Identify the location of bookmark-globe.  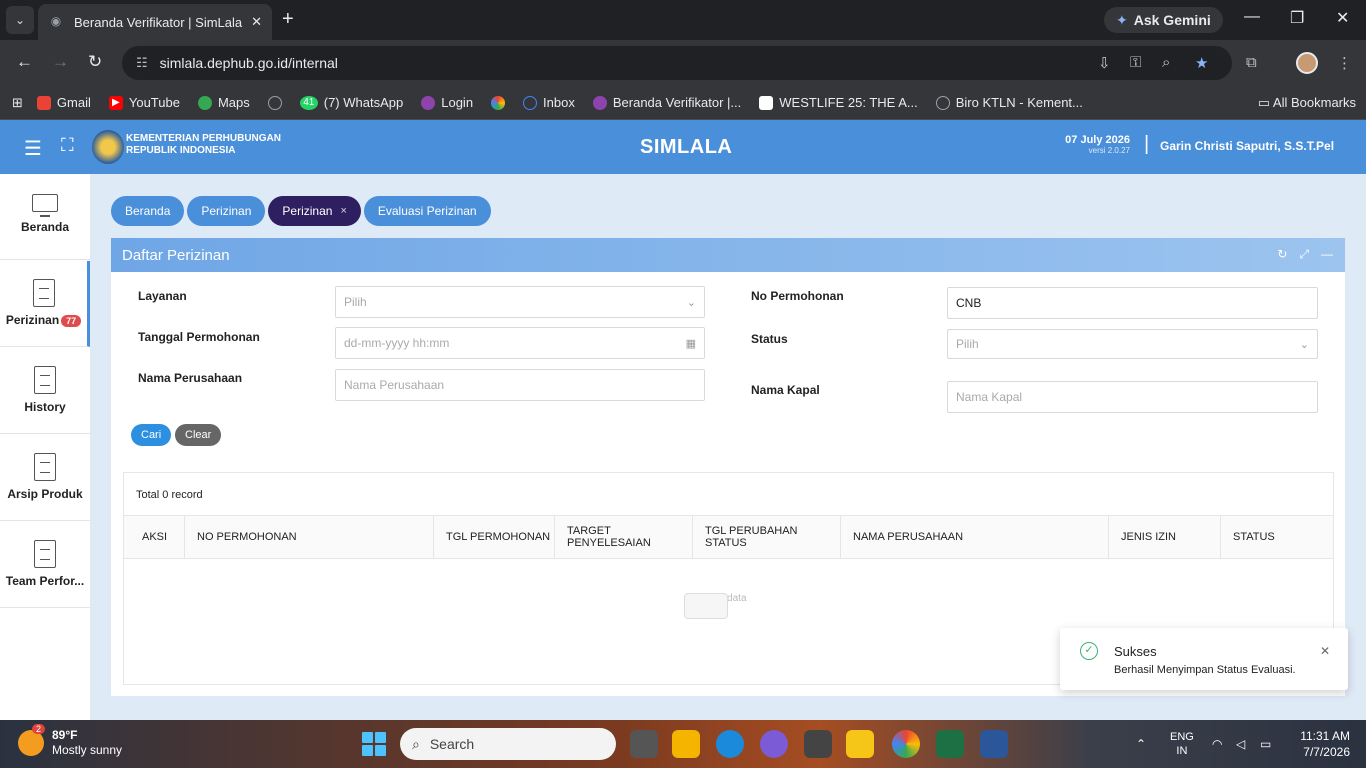
(274, 102).